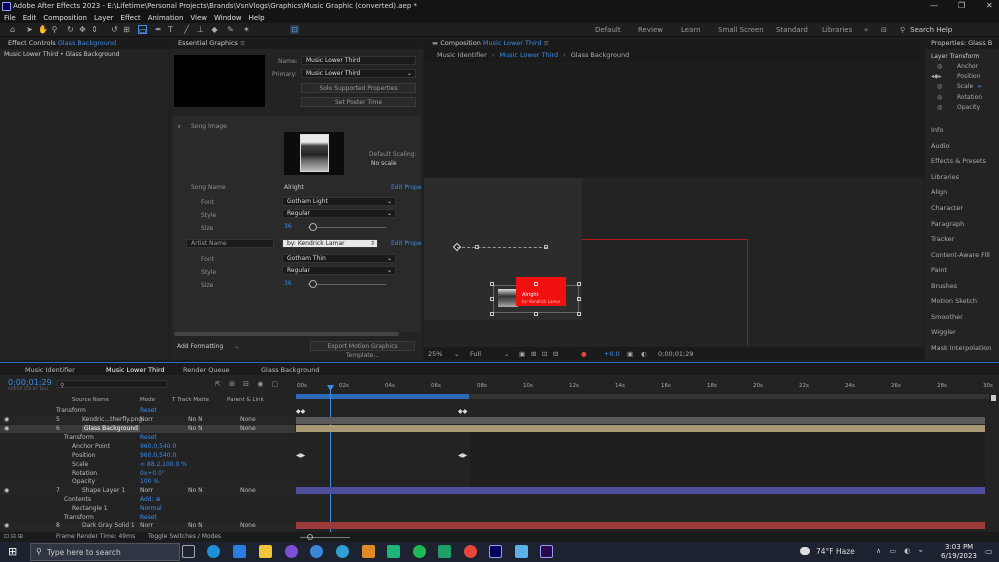 This screenshot has height=562, width=999. I want to click on workspace-standard: Standard, so click(792, 30).